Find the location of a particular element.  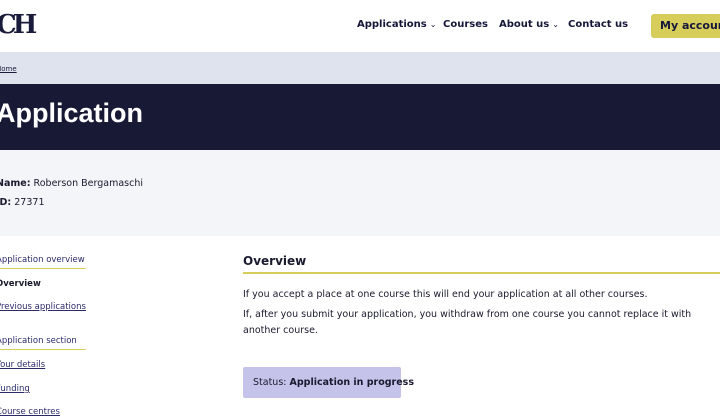

applicant-id-value: 27371 is located at coordinates (29, 202).